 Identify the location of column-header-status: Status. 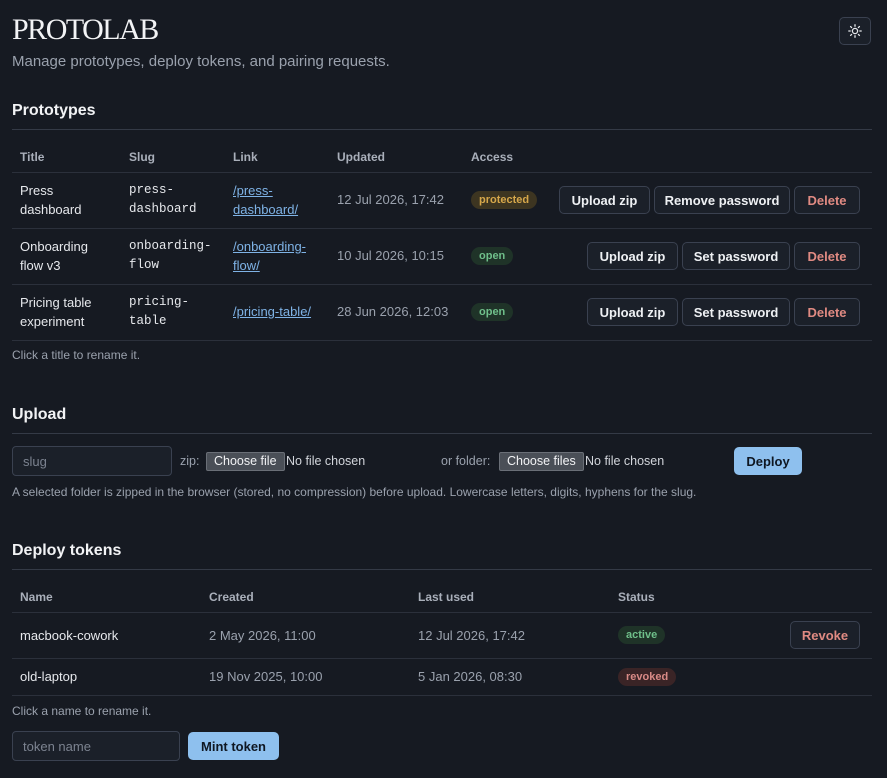
(636, 597).